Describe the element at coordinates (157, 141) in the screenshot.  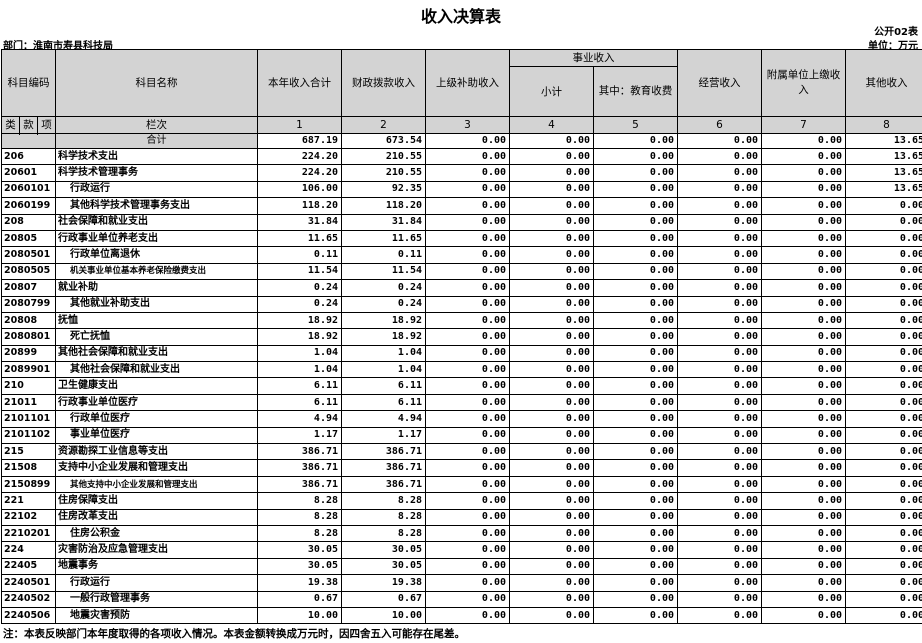
I see `total-row-label: 合计` at that location.